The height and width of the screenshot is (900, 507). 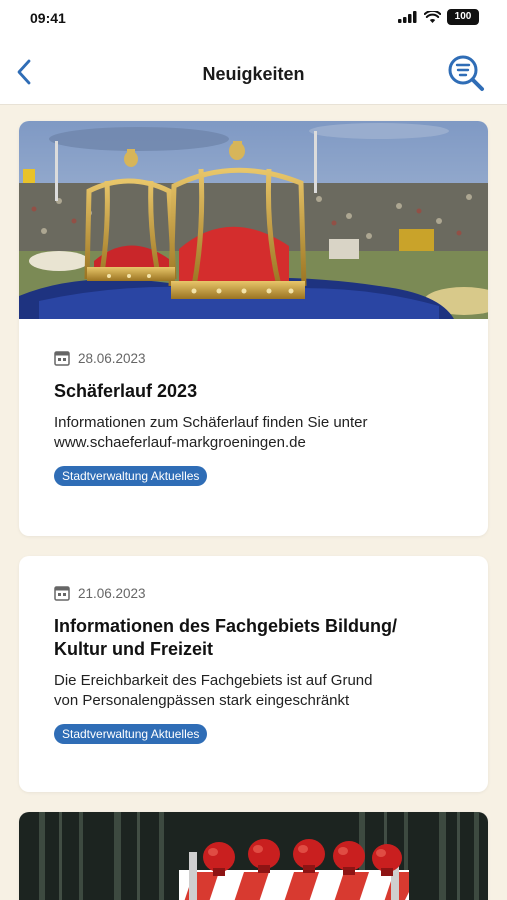 I want to click on wifi-icon, so click(x=432, y=17).